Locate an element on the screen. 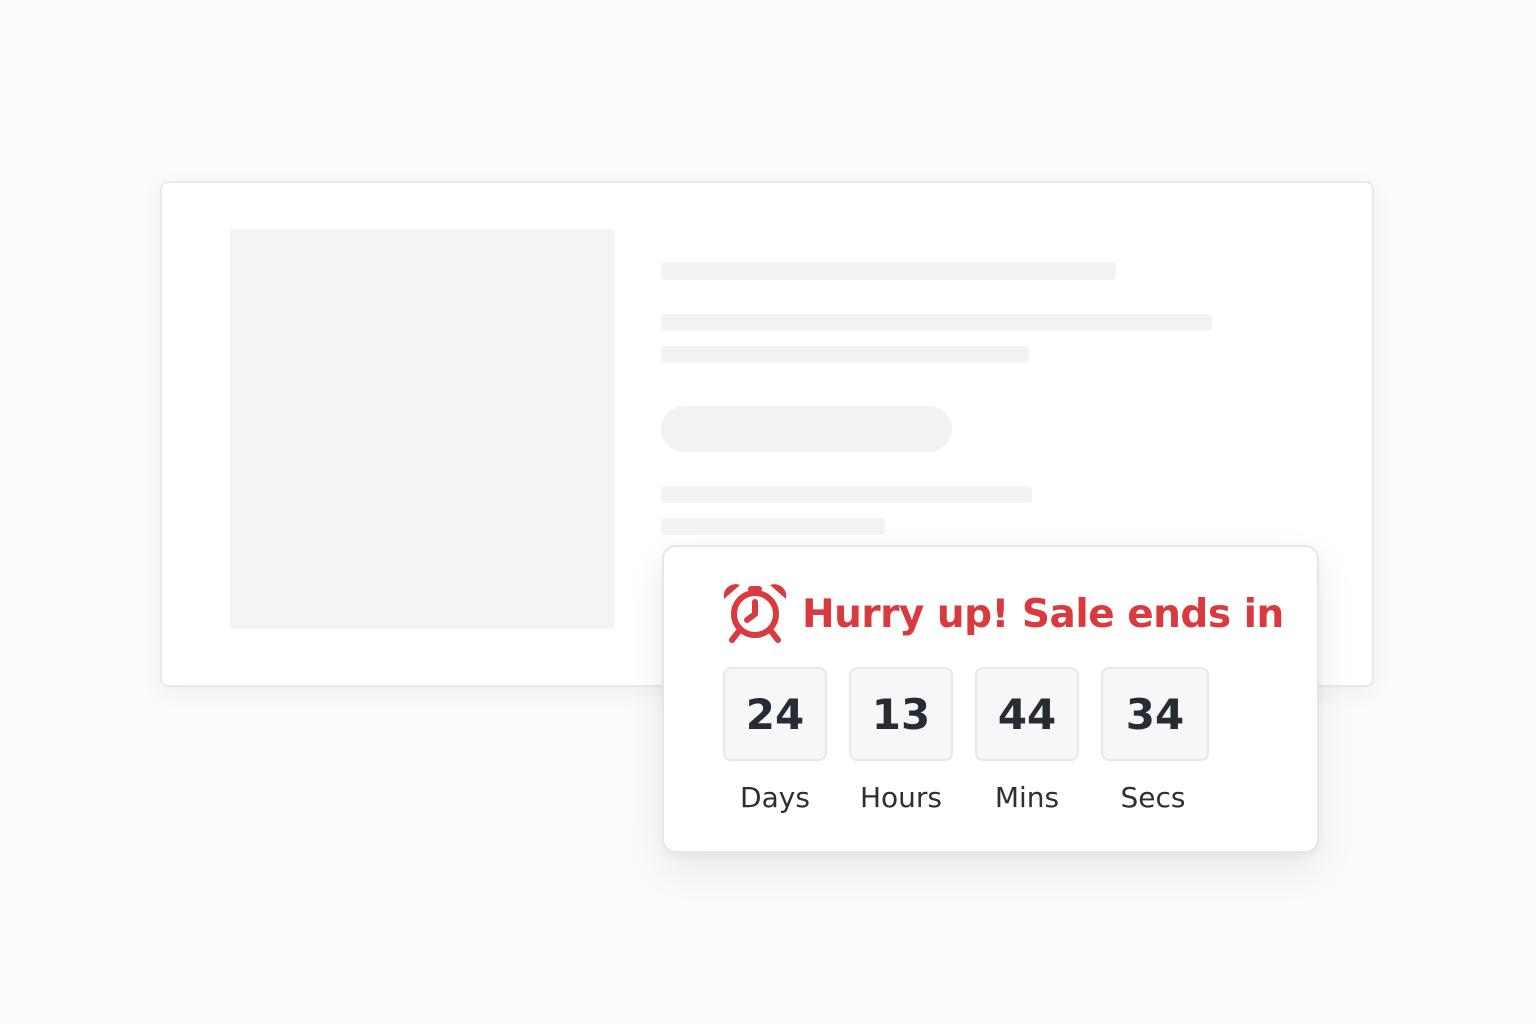 The image size is (1536, 1024). product-image-placeholder is located at coordinates (422, 429).